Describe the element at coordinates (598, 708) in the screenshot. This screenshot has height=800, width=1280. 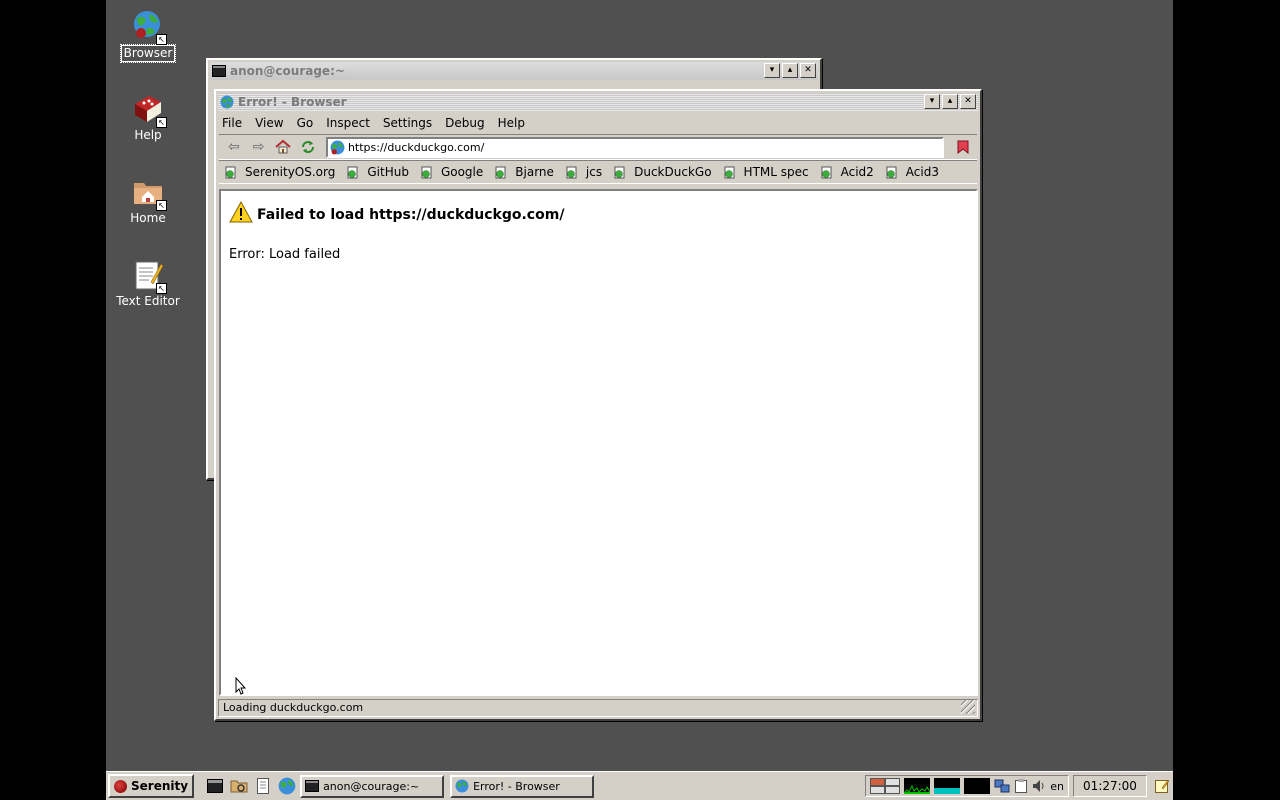
I see `status-bar: Loading duckduckgo.com` at that location.